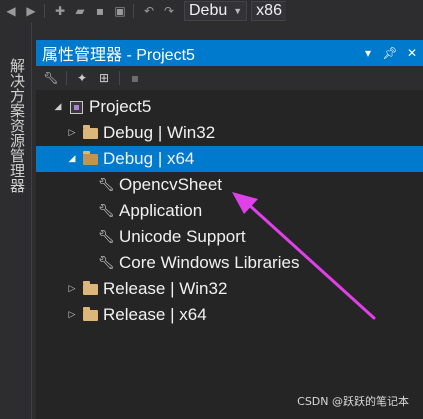 This screenshot has width=423, height=419. I want to click on annotation-arrow, so click(304, 256).